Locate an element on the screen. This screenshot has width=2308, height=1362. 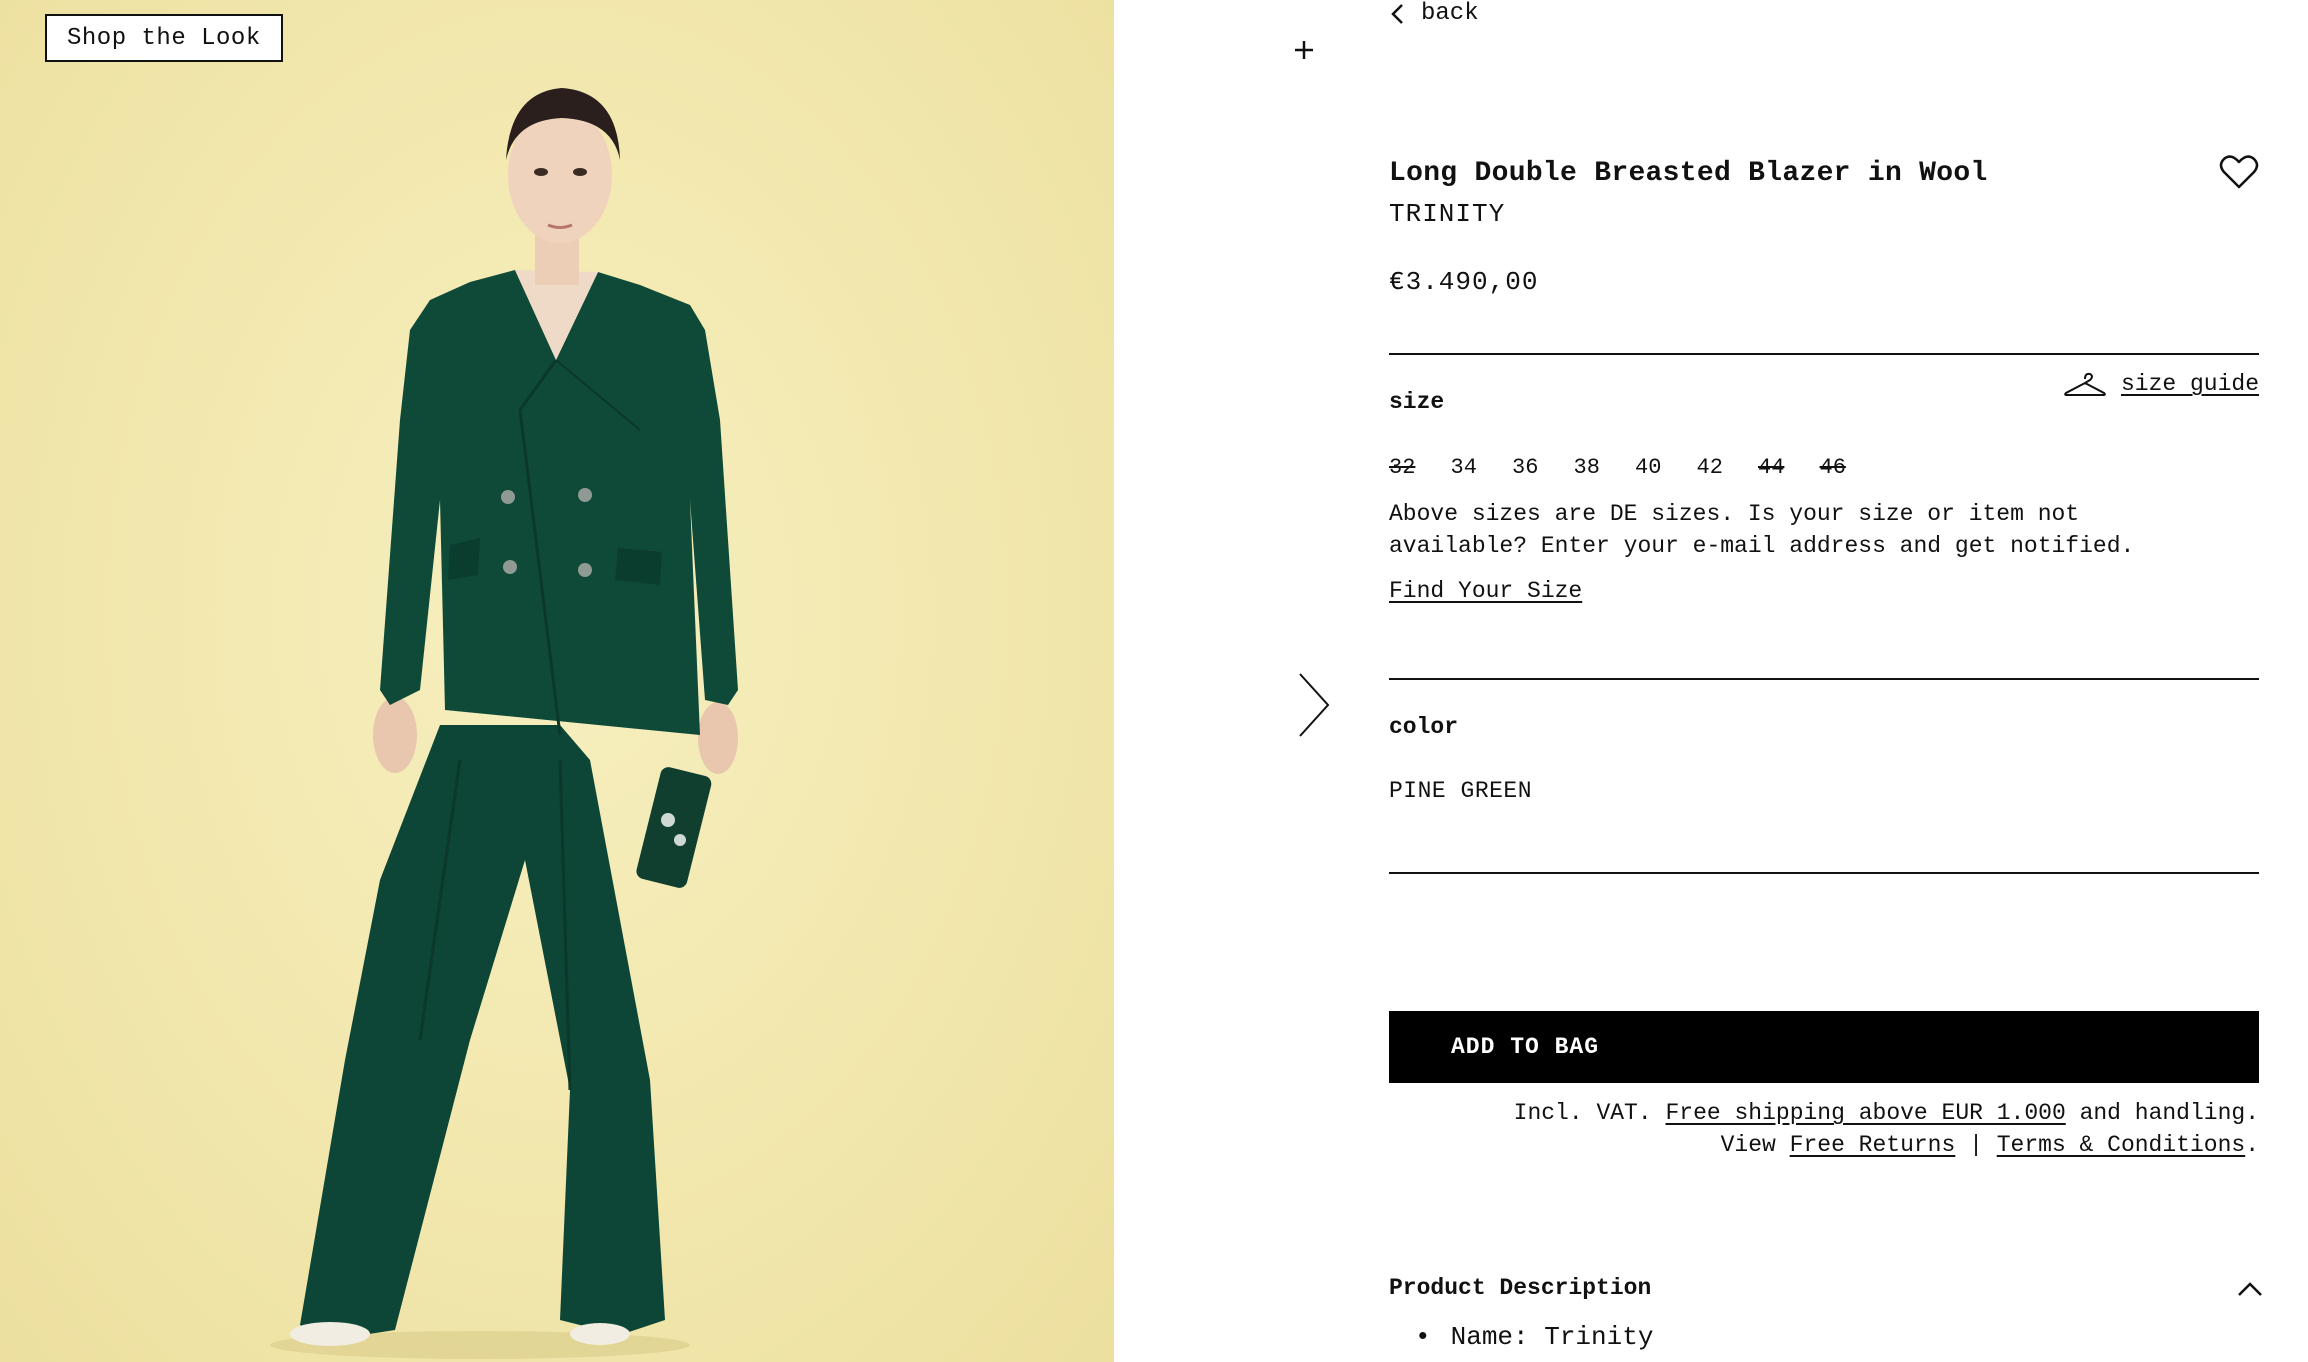
product-title: Long Double Breasted Blazer in Wool is located at coordinates (1688, 173).